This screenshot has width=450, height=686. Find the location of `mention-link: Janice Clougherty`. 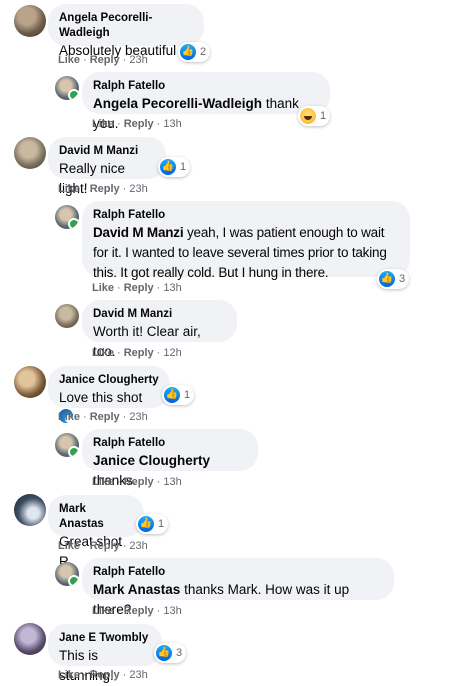

mention-link: Janice Clougherty is located at coordinates (151, 460).